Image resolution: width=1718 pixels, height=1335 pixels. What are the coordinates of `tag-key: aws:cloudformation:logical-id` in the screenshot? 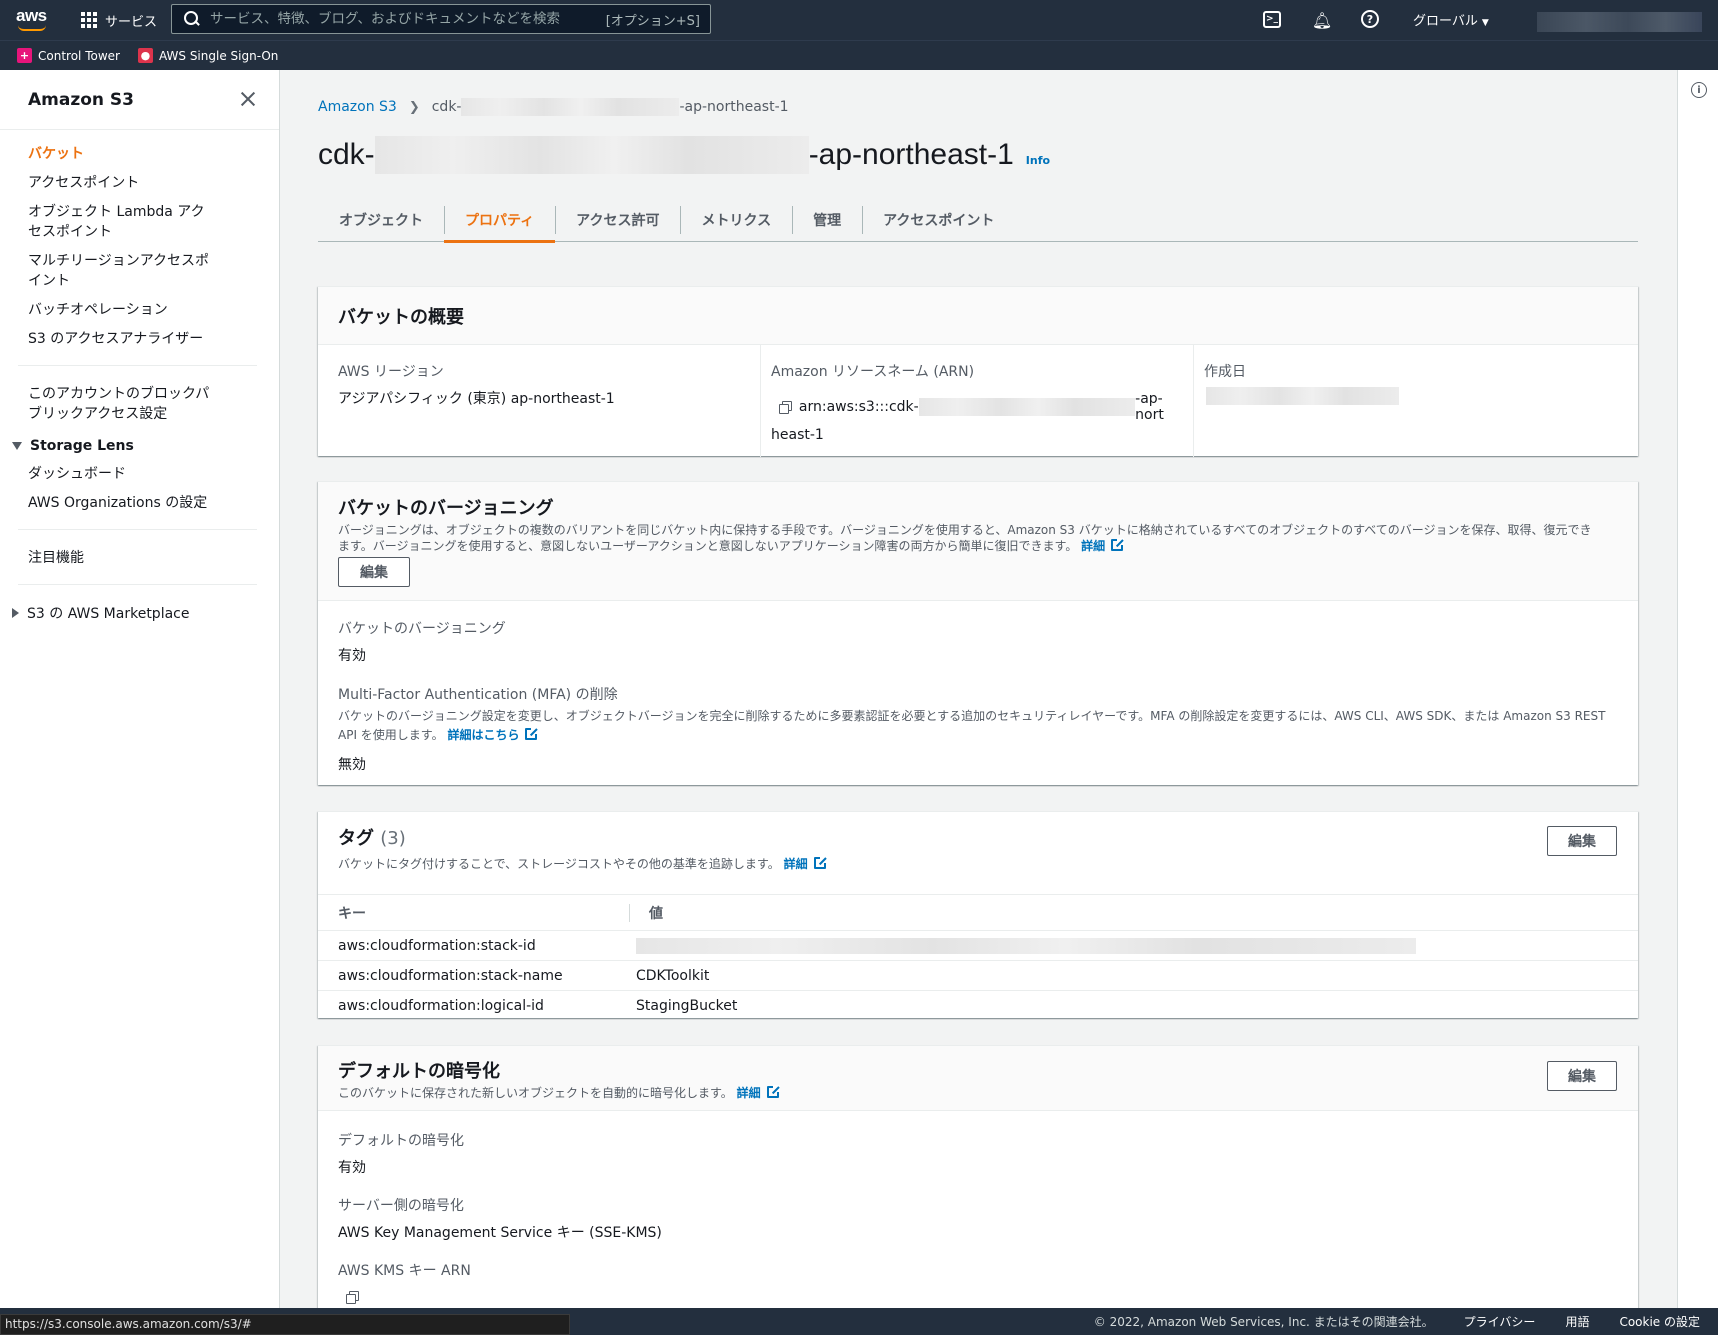 It's located at (441, 1006).